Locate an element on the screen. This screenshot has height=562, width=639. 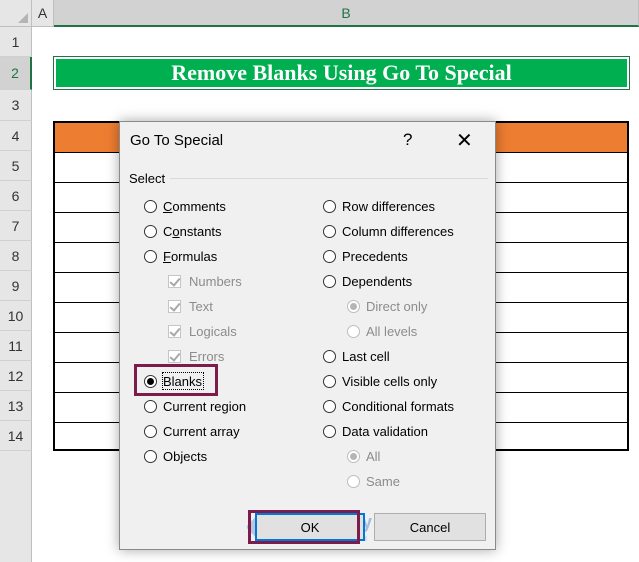
check-numbers: Numbers is located at coordinates (205, 281).